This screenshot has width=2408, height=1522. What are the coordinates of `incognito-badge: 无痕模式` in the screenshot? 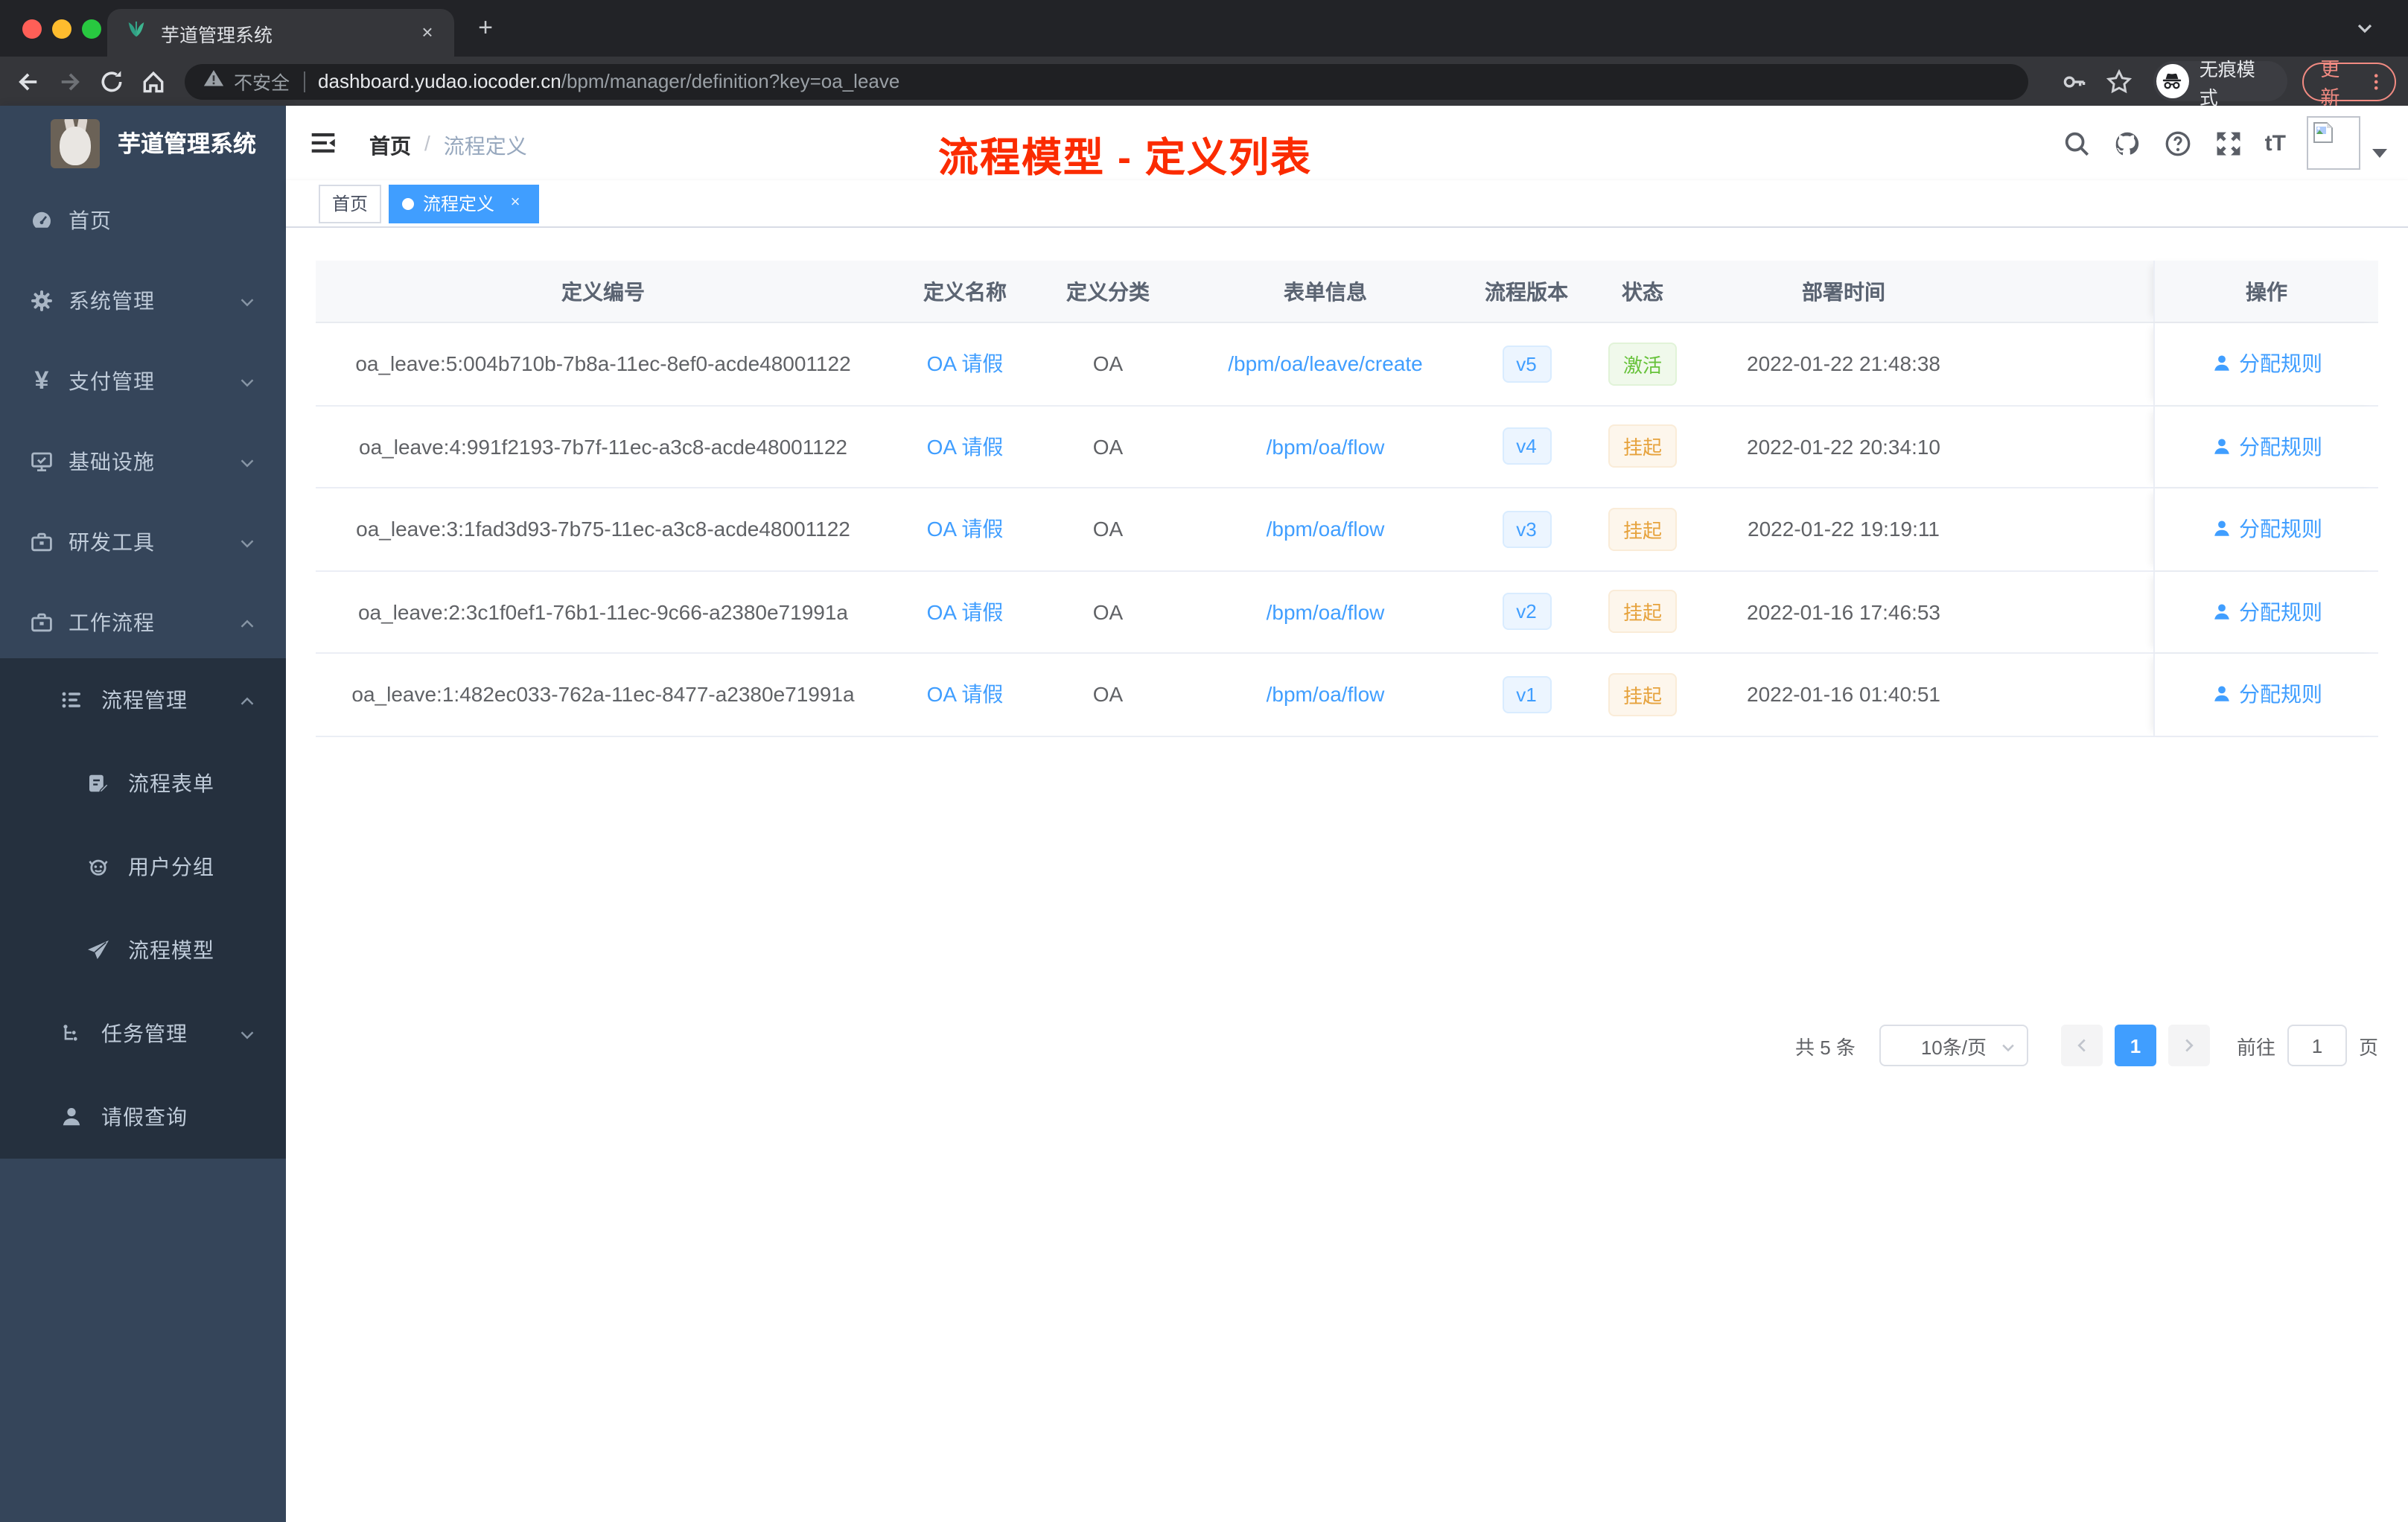 It's located at (2220, 83).